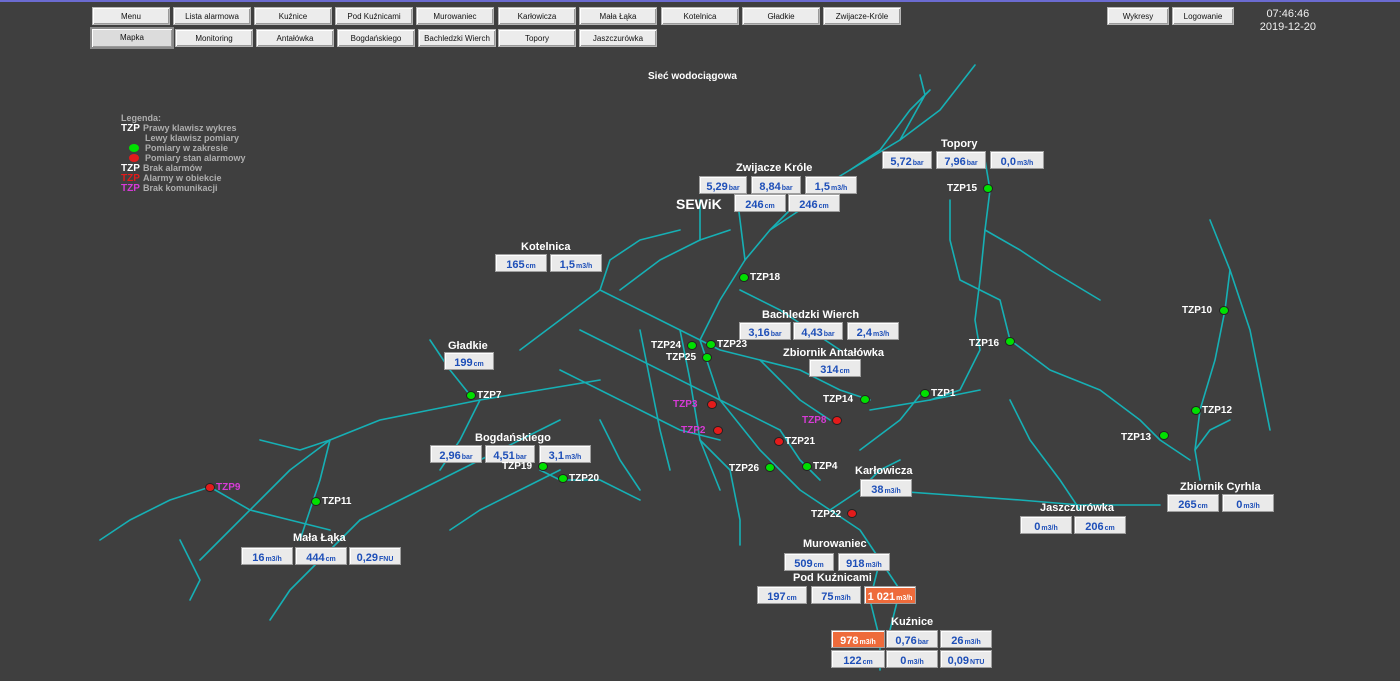 This screenshot has width=1400, height=681. I want to click on podkuznicami-flow-box: 75m3/h, so click(836, 595).